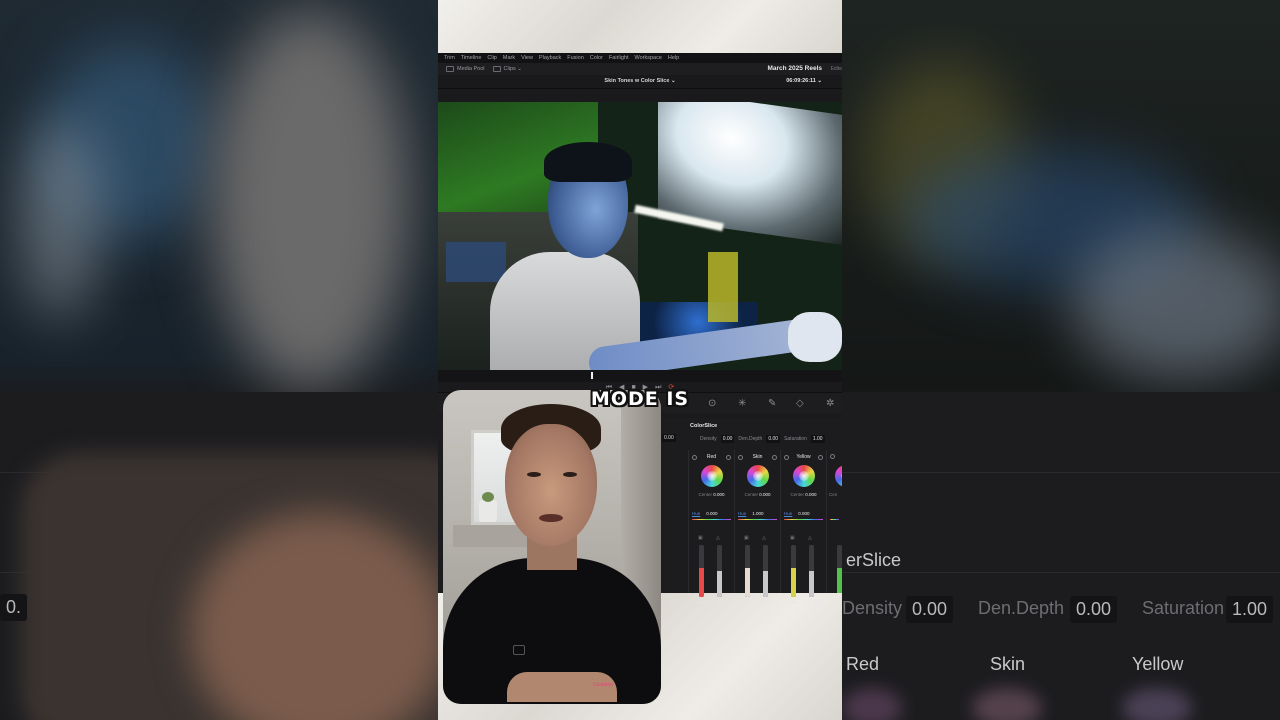  What do you see at coordinates (507, 69) in the screenshot?
I see `clips-button: Clips ⌄` at bounding box center [507, 69].